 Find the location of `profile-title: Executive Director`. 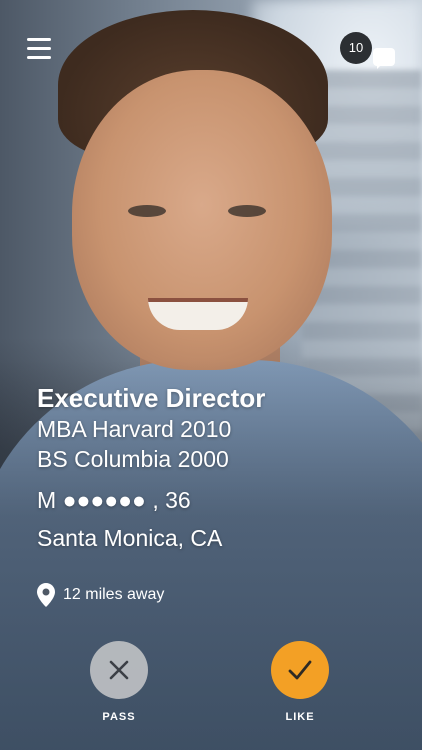

profile-title: Executive Director is located at coordinates (151, 398).